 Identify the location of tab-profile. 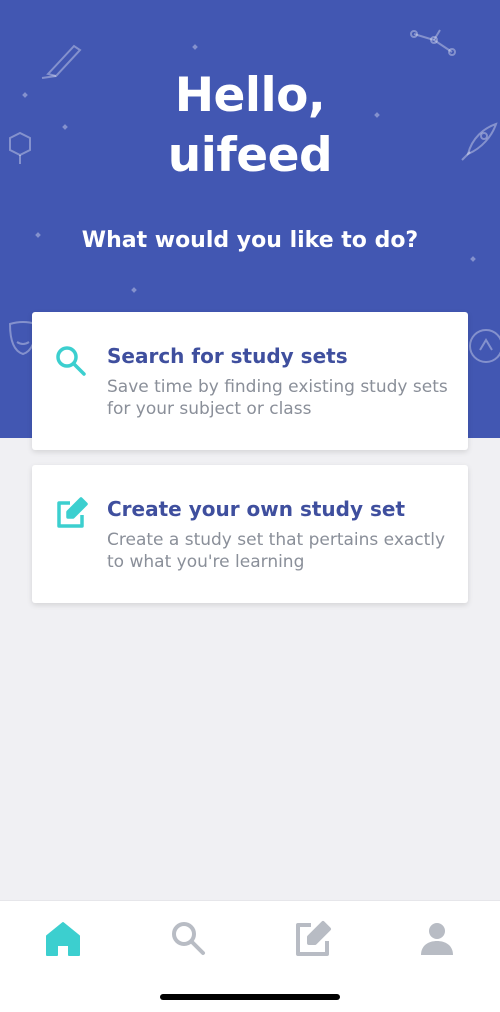
(437, 939).